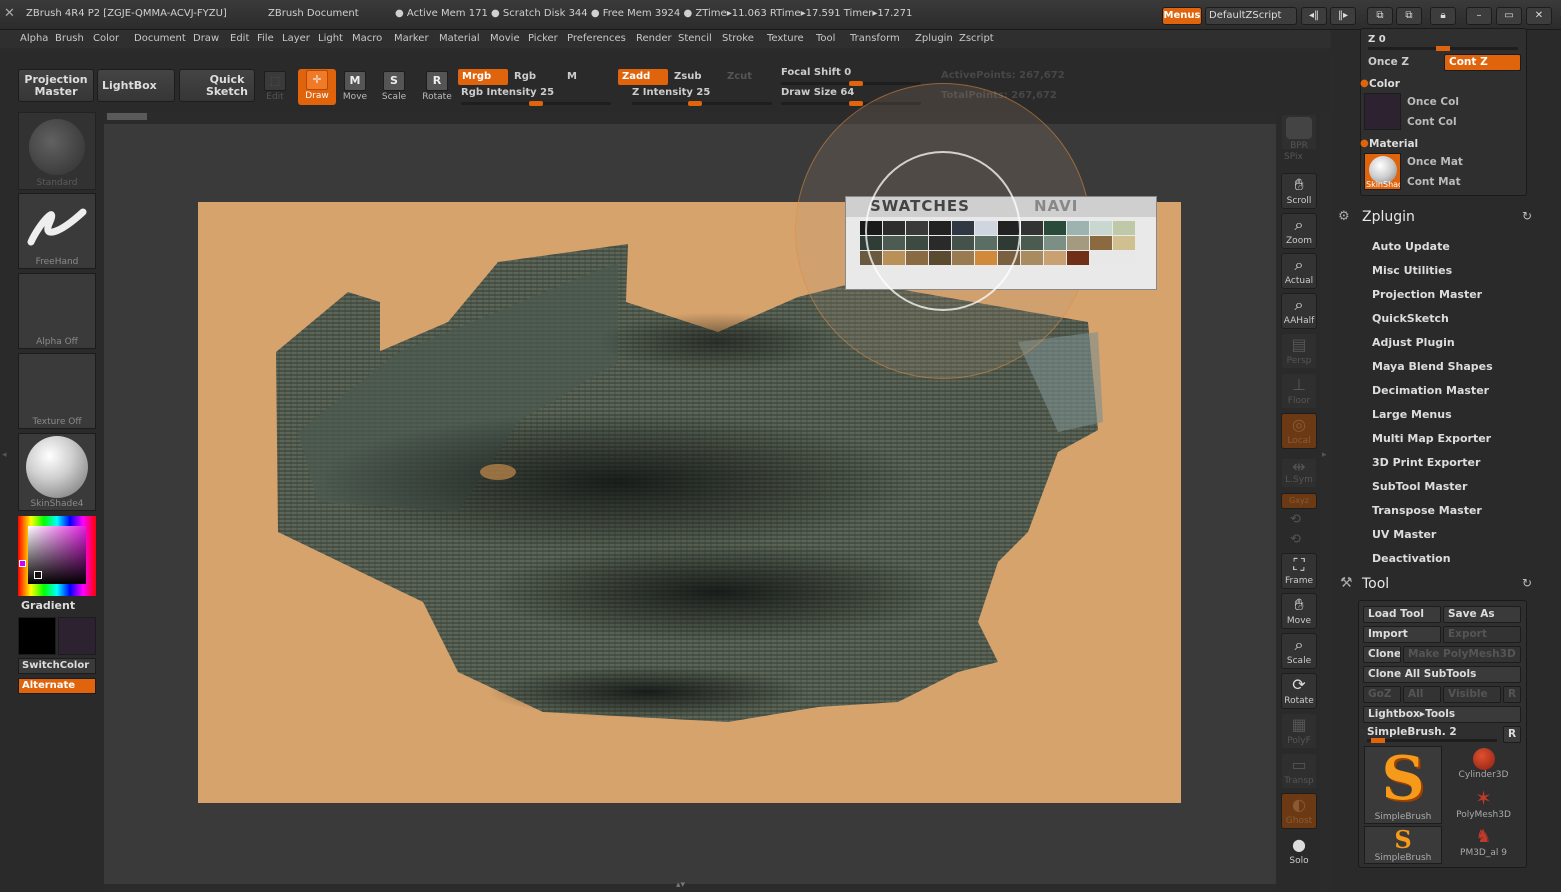  I want to click on polyf-button: ▦ PolyF, so click(1299, 731).